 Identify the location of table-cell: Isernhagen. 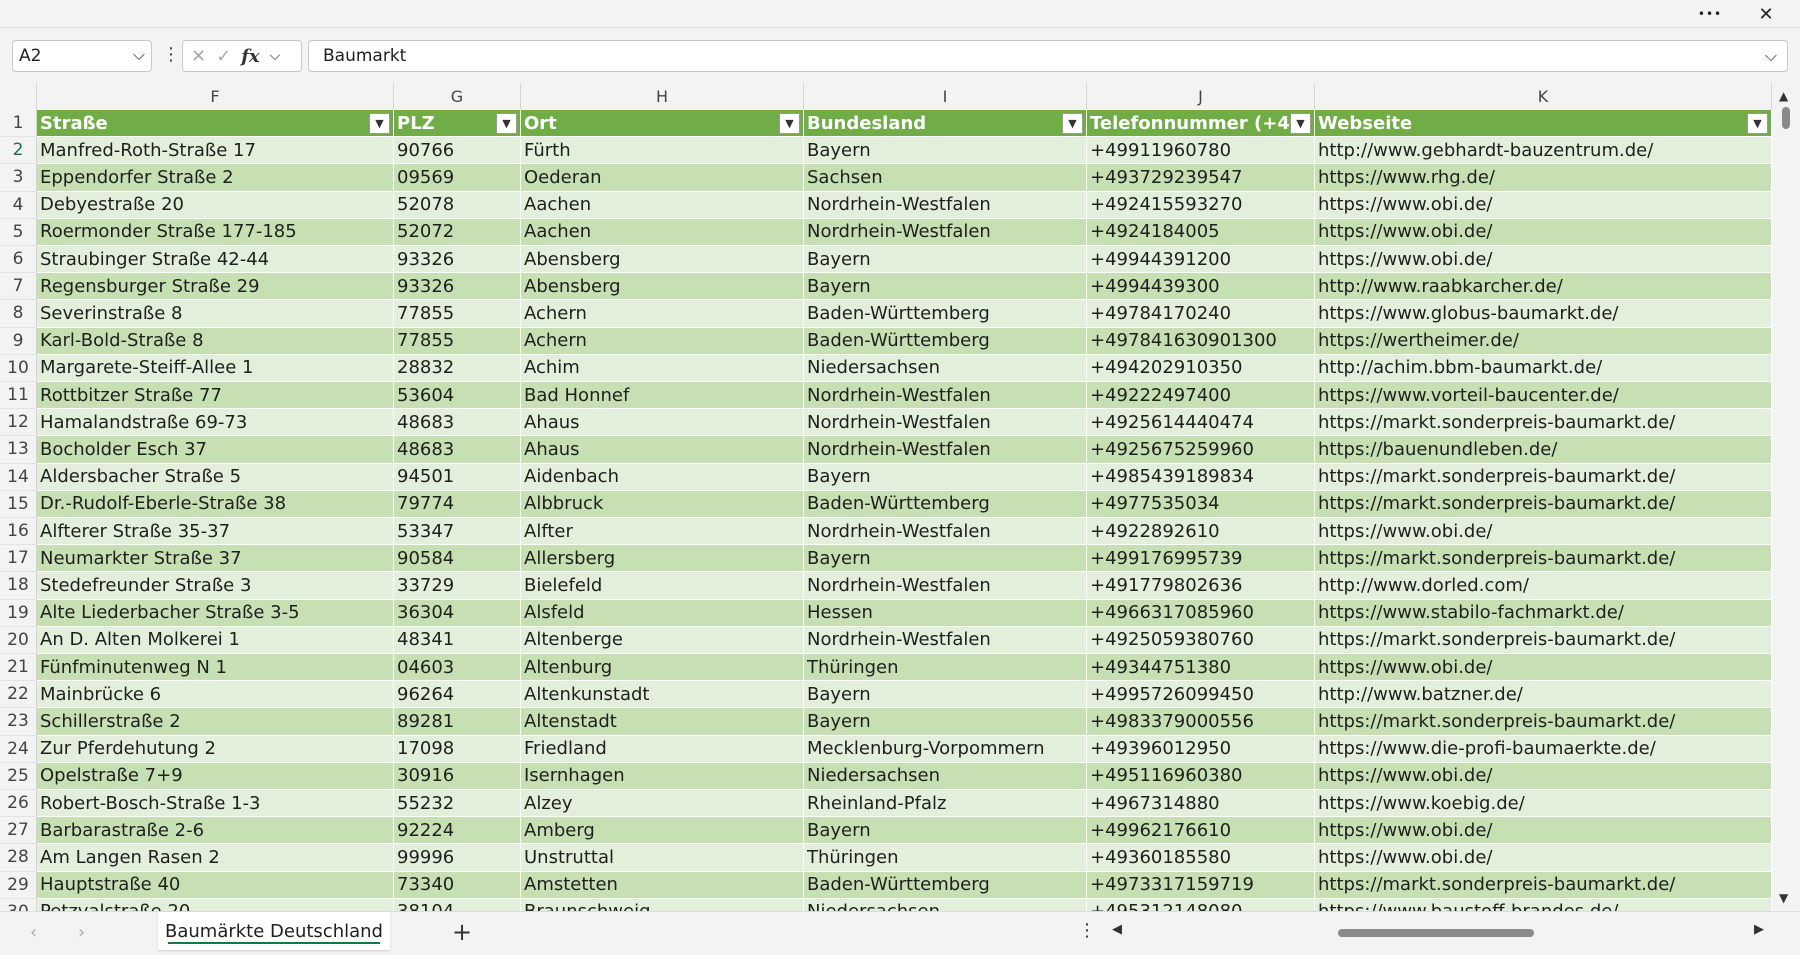
(662, 776).